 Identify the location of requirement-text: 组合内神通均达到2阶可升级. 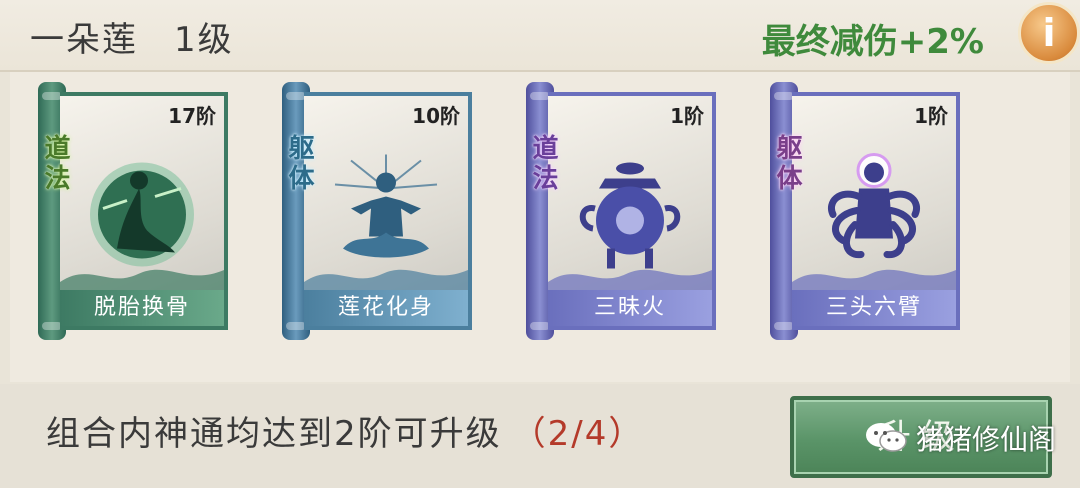
(274, 434).